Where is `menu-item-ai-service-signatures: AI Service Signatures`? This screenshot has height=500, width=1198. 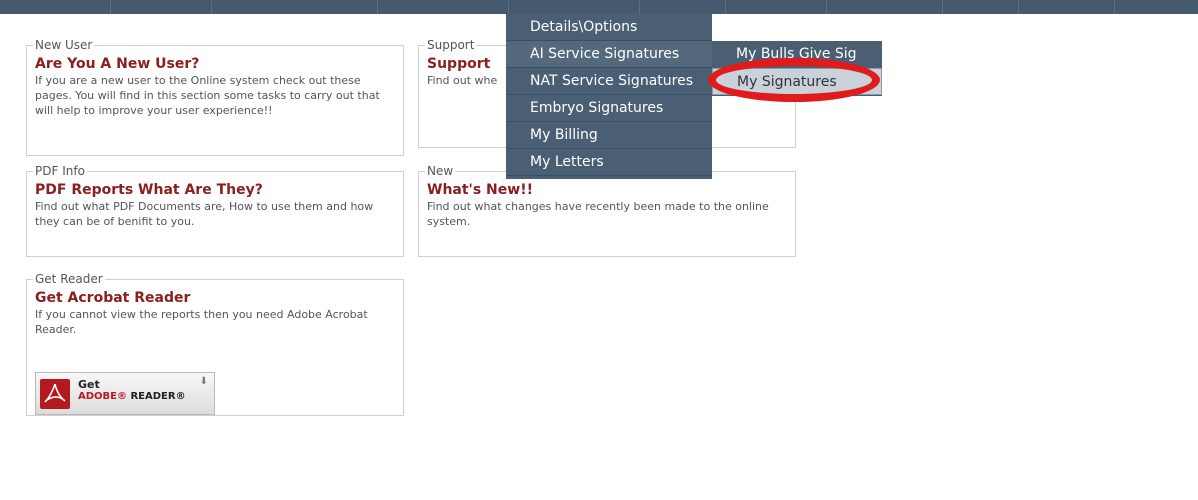
menu-item-ai-service-signatures: AI Service Signatures is located at coordinates (609, 54).